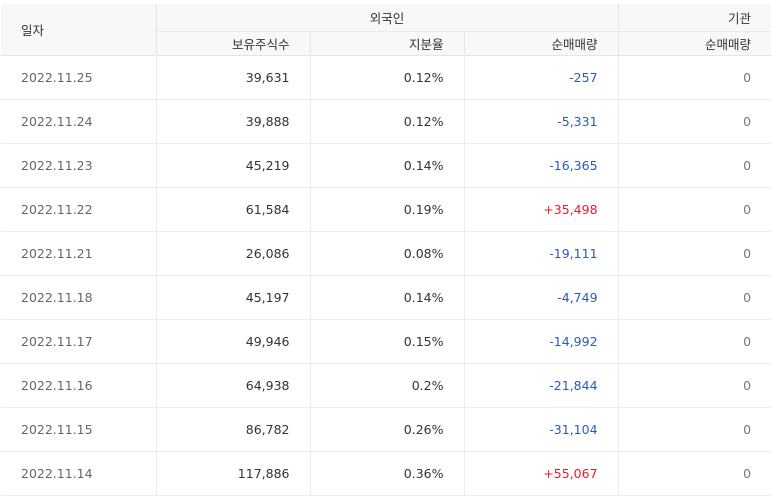 The height and width of the screenshot is (500, 772). I want to click on institution-group-header: 기관, so click(695, 18).